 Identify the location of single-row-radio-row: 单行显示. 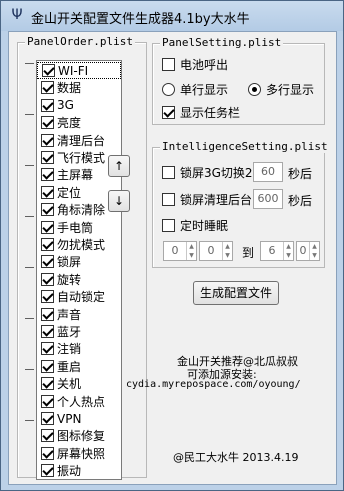
(195, 89).